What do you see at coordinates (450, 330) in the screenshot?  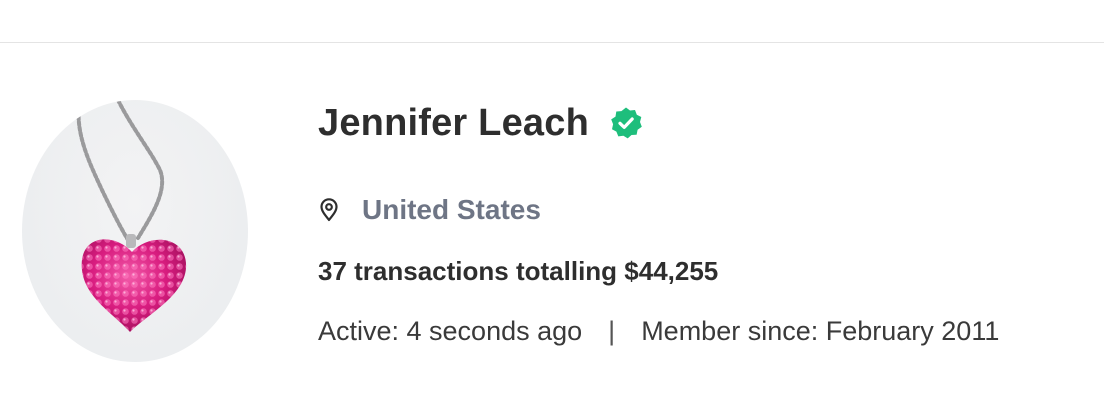 I see `active-status: Active: 4 seconds ago` at bounding box center [450, 330].